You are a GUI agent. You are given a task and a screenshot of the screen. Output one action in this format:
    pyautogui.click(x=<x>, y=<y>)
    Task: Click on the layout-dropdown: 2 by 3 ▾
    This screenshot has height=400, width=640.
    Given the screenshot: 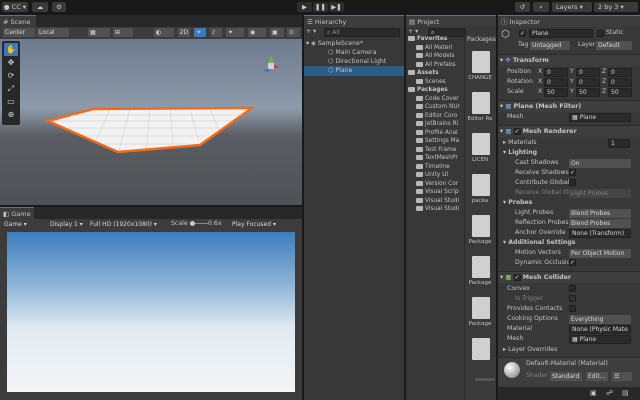 What is the action you would take?
    pyautogui.click(x=616, y=7)
    